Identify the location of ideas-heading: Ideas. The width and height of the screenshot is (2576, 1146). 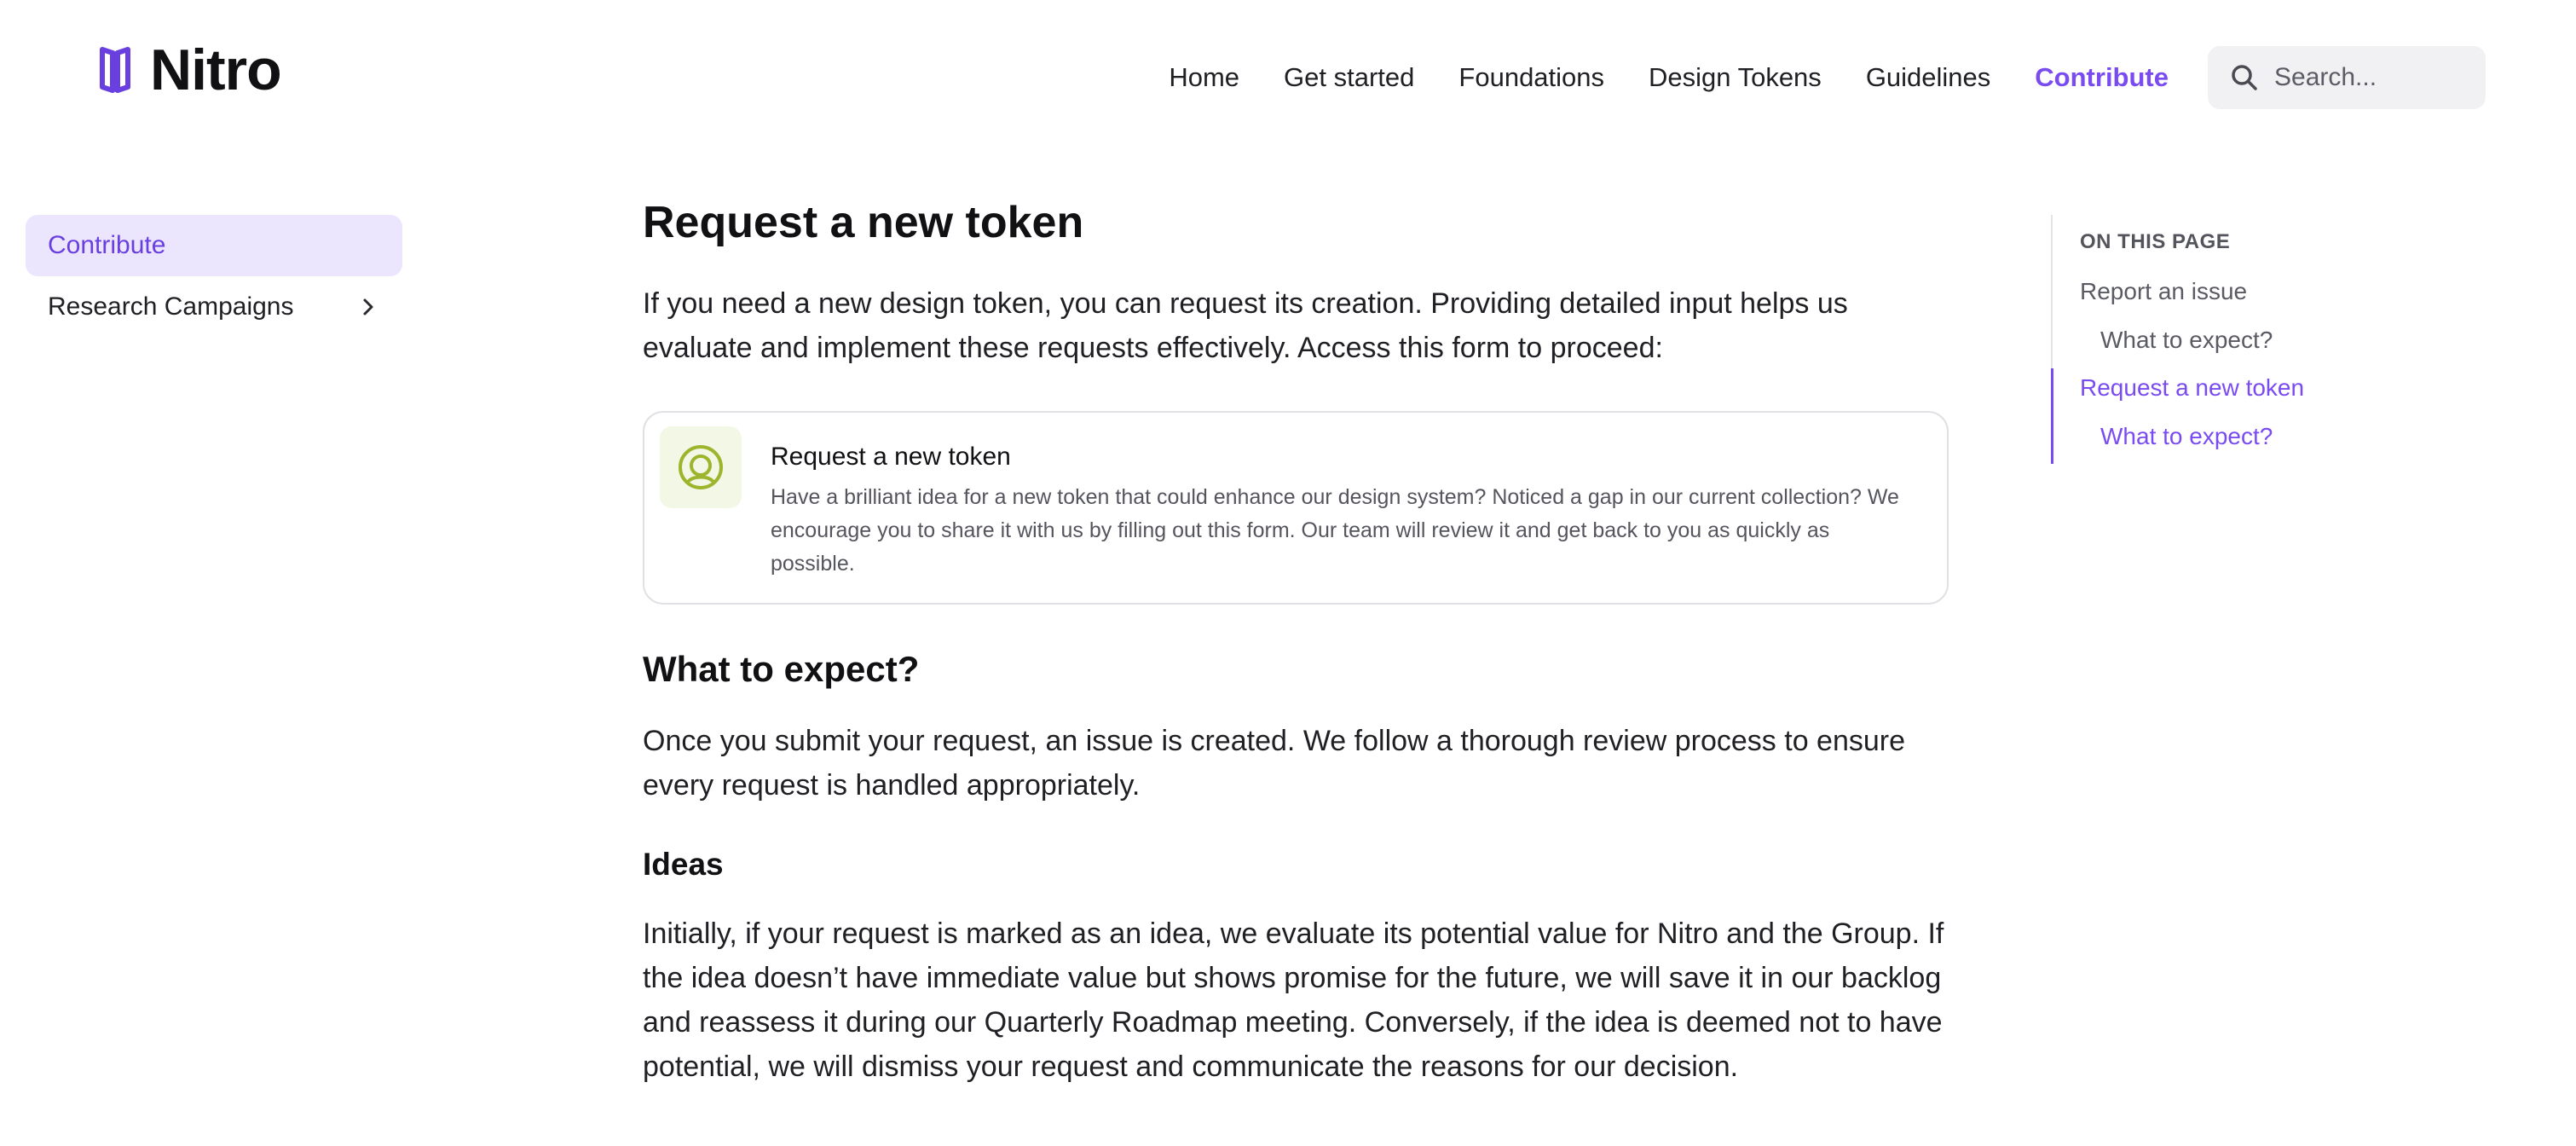
(683, 864).